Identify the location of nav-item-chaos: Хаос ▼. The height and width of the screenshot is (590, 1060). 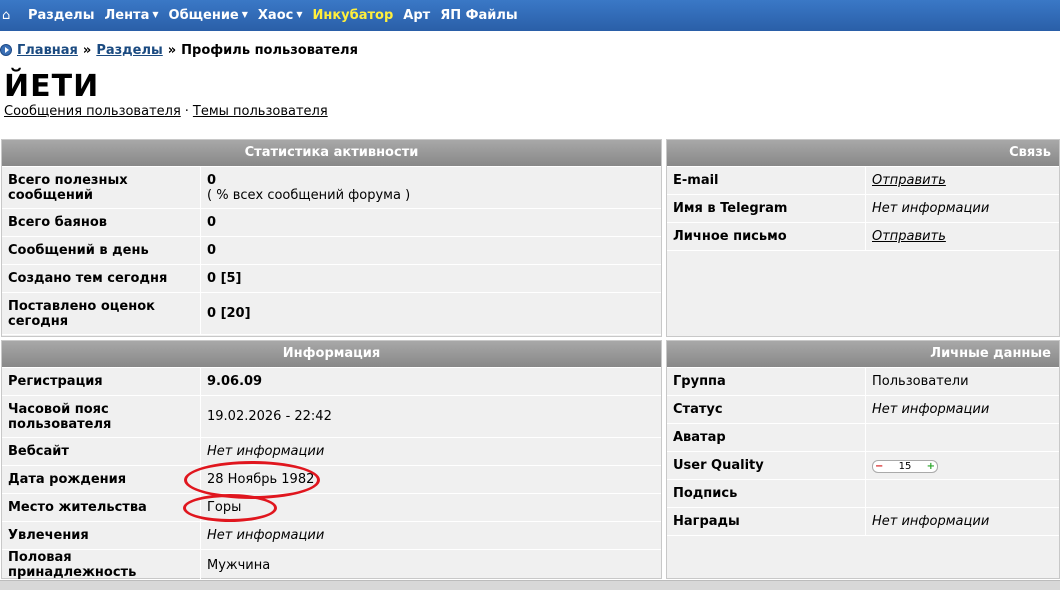
(280, 15).